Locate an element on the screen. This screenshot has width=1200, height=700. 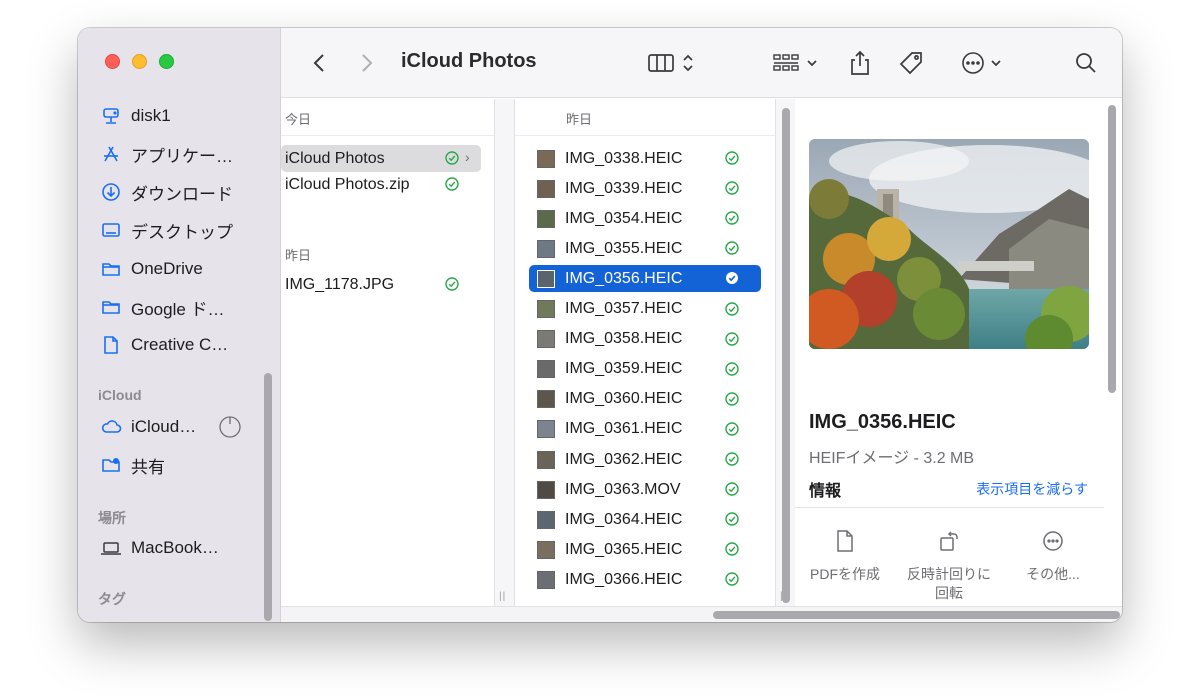
file-row: IMG_0365.HEIC is located at coordinates (645, 549).